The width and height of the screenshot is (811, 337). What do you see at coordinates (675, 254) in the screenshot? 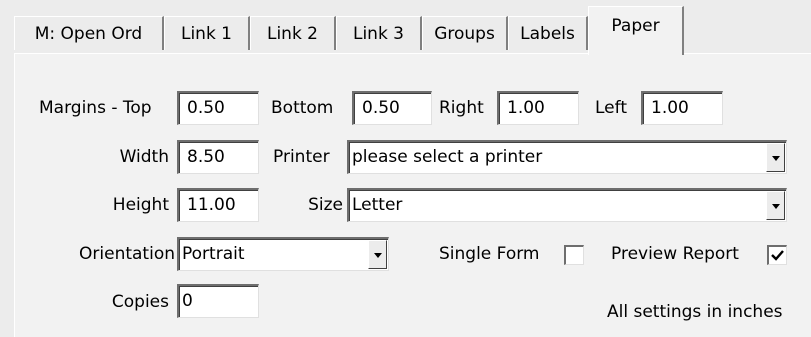
I see `preview-report-label: Preview Report` at bounding box center [675, 254].